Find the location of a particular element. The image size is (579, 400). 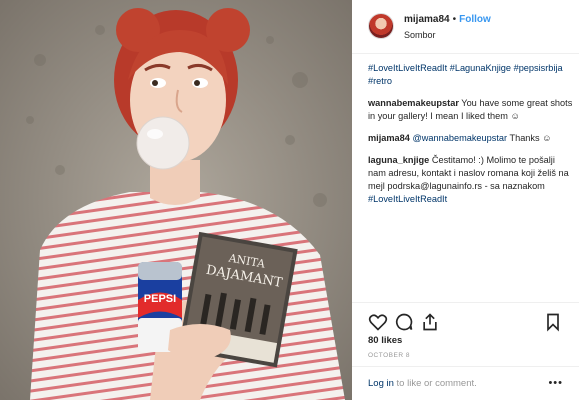

share-icon is located at coordinates (430, 322).